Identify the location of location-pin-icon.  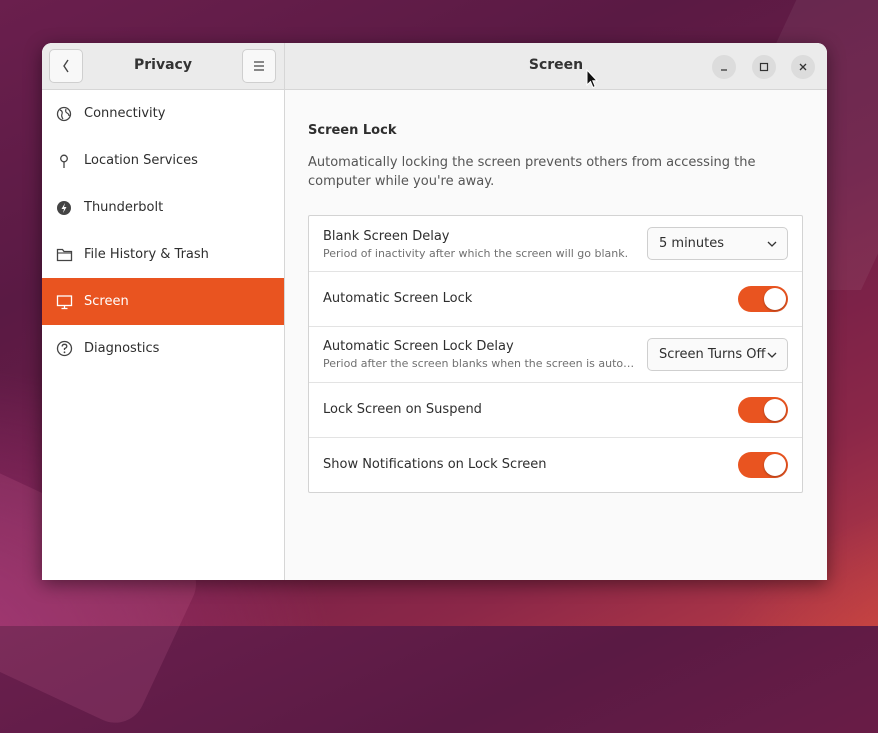
(64, 161).